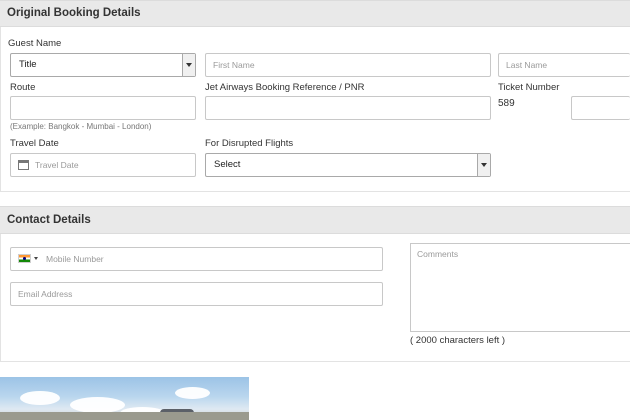 The width and height of the screenshot is (630, 420). I want to click on pnr-input, so click(348, 108).